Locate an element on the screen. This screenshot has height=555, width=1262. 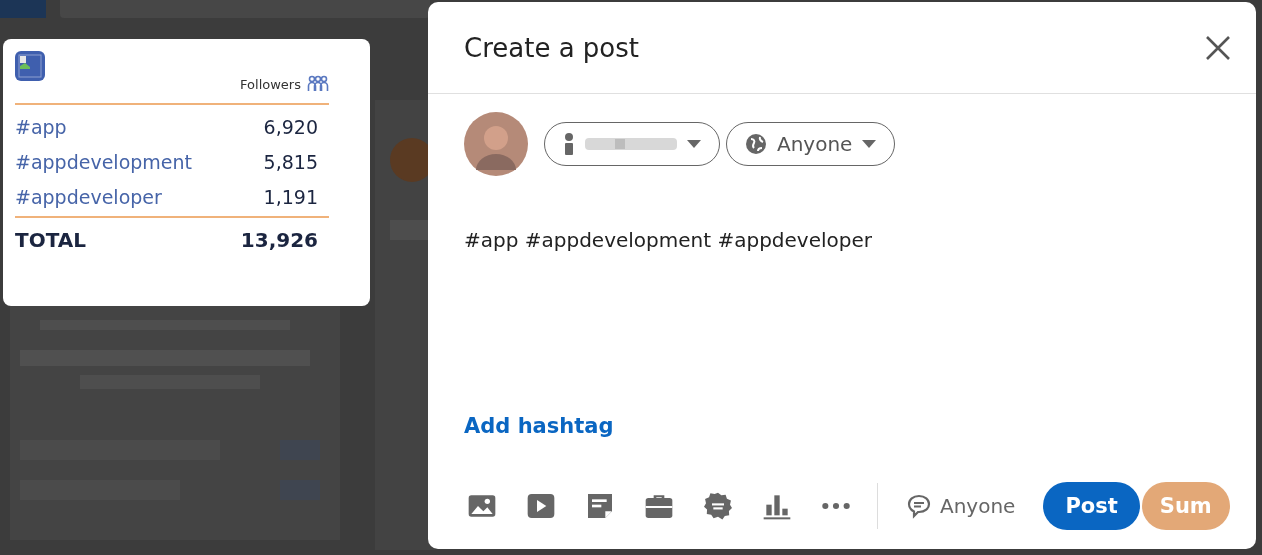
dimmed-logo is located at coordinates (23, 9).